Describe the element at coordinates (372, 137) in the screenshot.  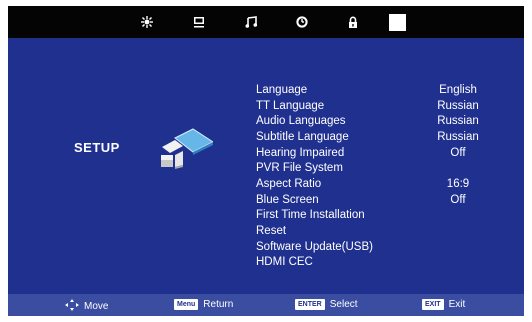
I see `menu-item-subtitle-language: Subtitle Language Russian` at that location.